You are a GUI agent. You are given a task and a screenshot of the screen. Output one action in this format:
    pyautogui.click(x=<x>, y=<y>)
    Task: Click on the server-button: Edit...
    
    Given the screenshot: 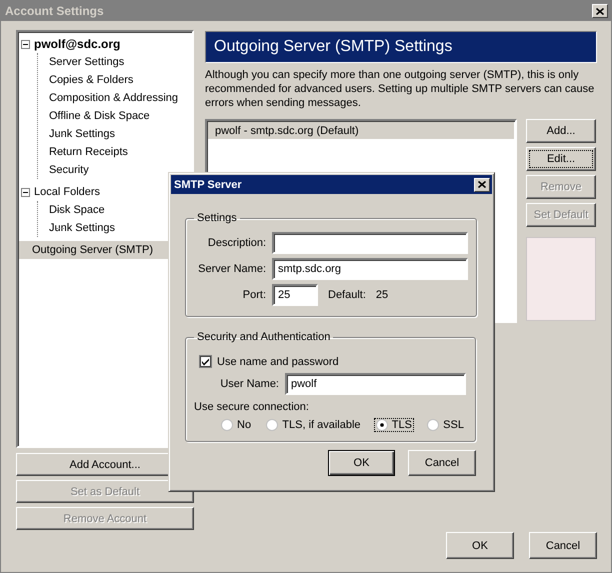 What is the action you would take?
    pyautogui.click(x=561, y=159)
    